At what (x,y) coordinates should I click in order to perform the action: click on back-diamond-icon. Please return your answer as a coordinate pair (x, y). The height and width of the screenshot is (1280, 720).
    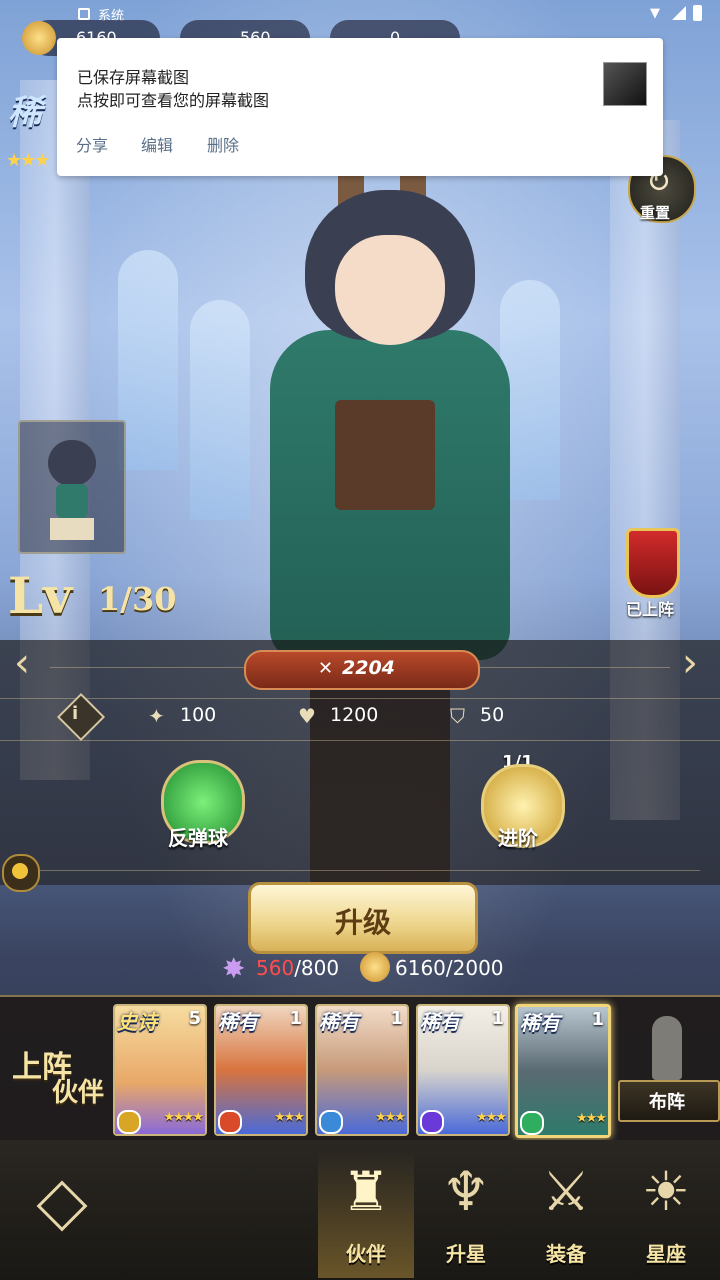
    Looking at the image, I should click on (62, 1206).